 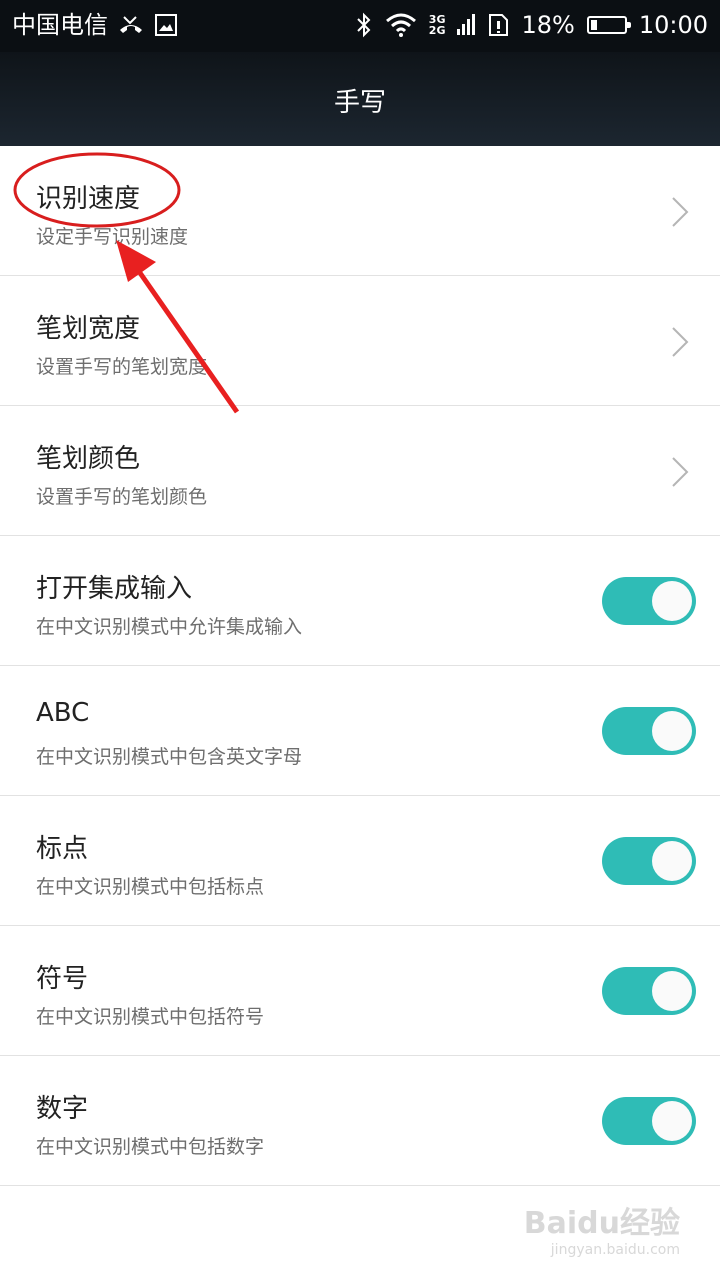 I want to click on page-title: 手写, so click(x=359, y=103).